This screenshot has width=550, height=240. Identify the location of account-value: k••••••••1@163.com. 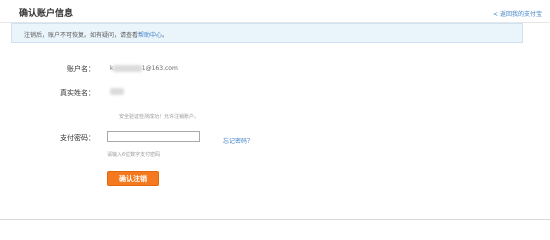
(144, 68).